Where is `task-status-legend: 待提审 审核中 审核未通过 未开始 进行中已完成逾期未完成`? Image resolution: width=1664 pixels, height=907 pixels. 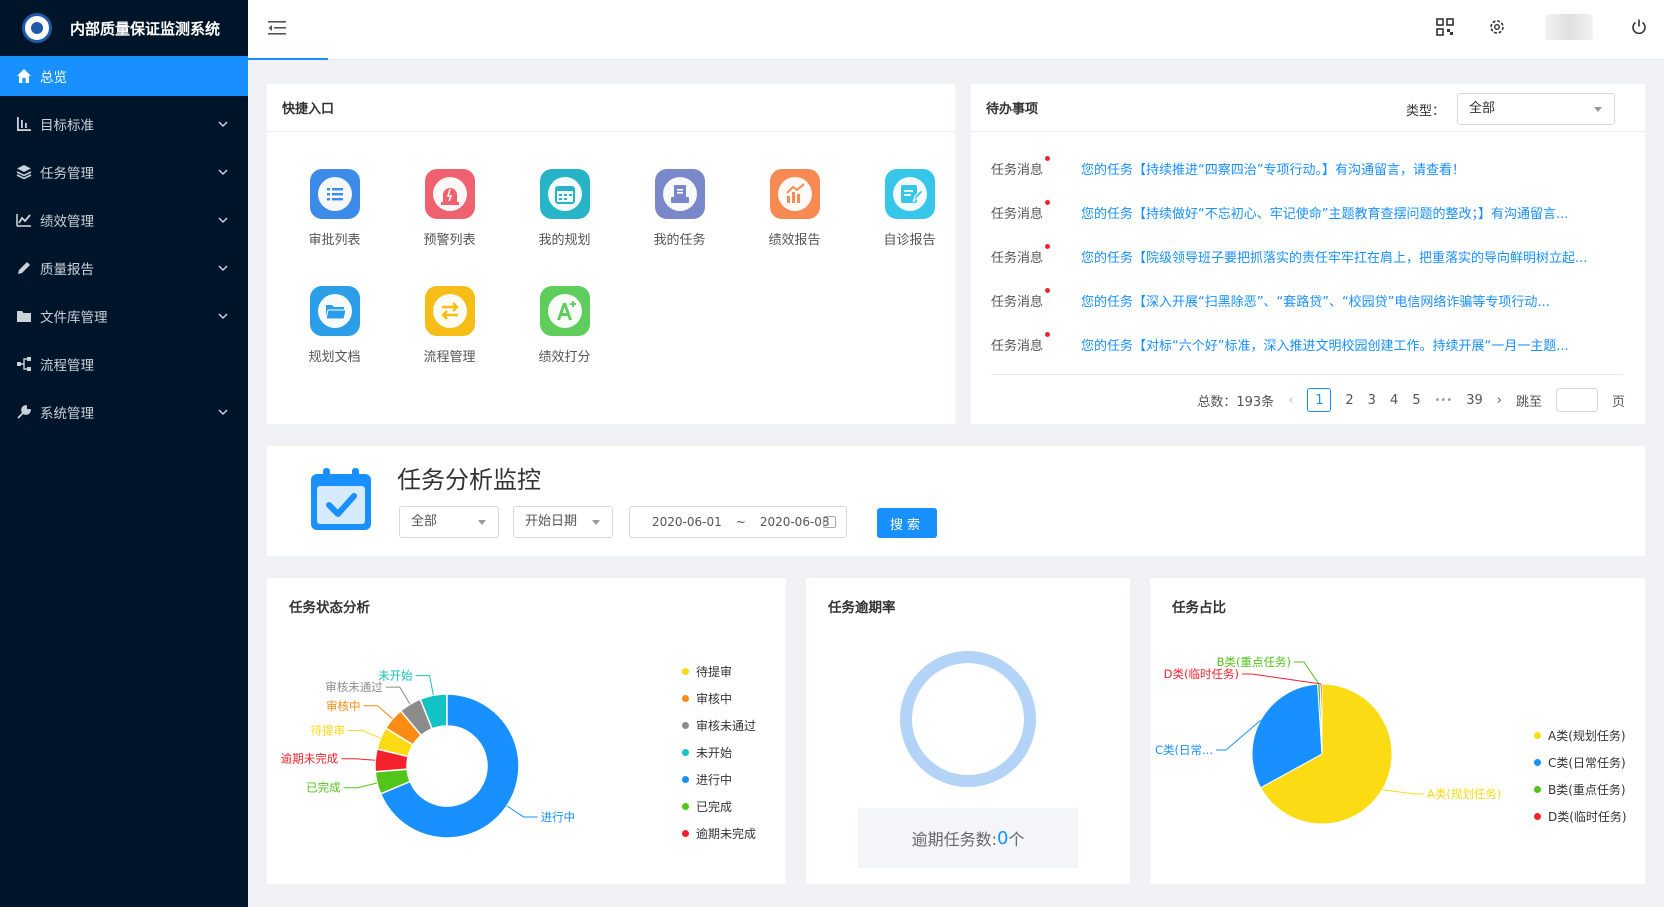
task-status-legend: 待提审 审核中 审核未通过 未开始 进行中已完成逾期未完成 is located at coordinates (719, 752).